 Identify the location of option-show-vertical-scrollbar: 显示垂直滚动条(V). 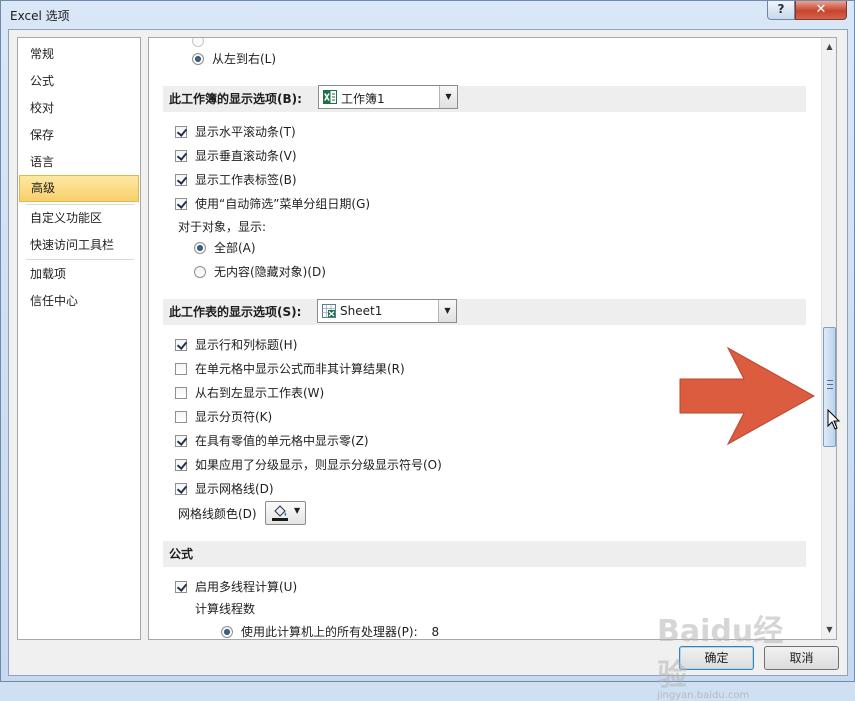
(236, 156).